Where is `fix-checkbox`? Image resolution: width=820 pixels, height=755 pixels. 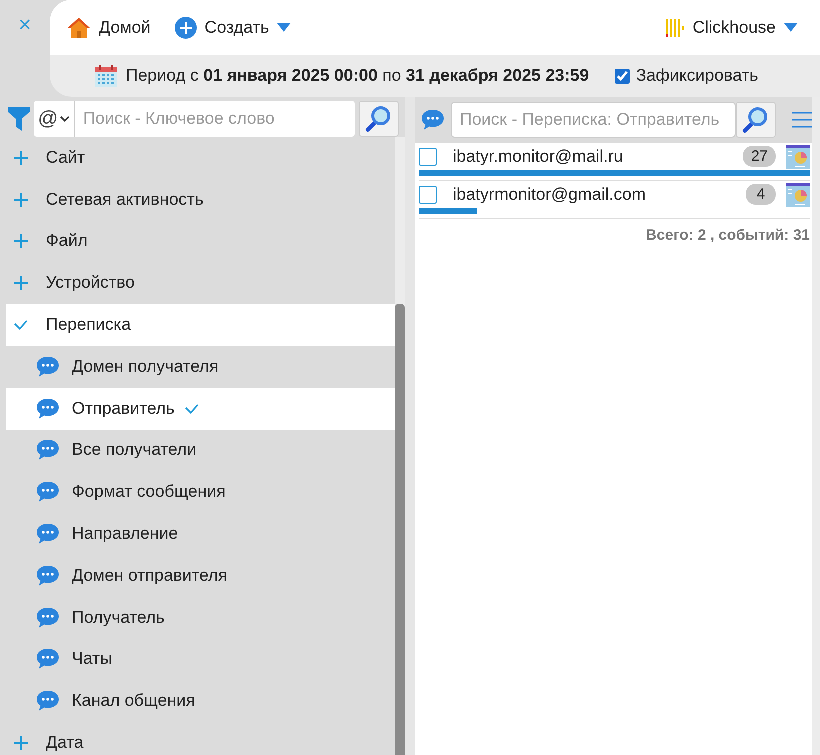
fix-checkbox is located at coordinates (622, 76).